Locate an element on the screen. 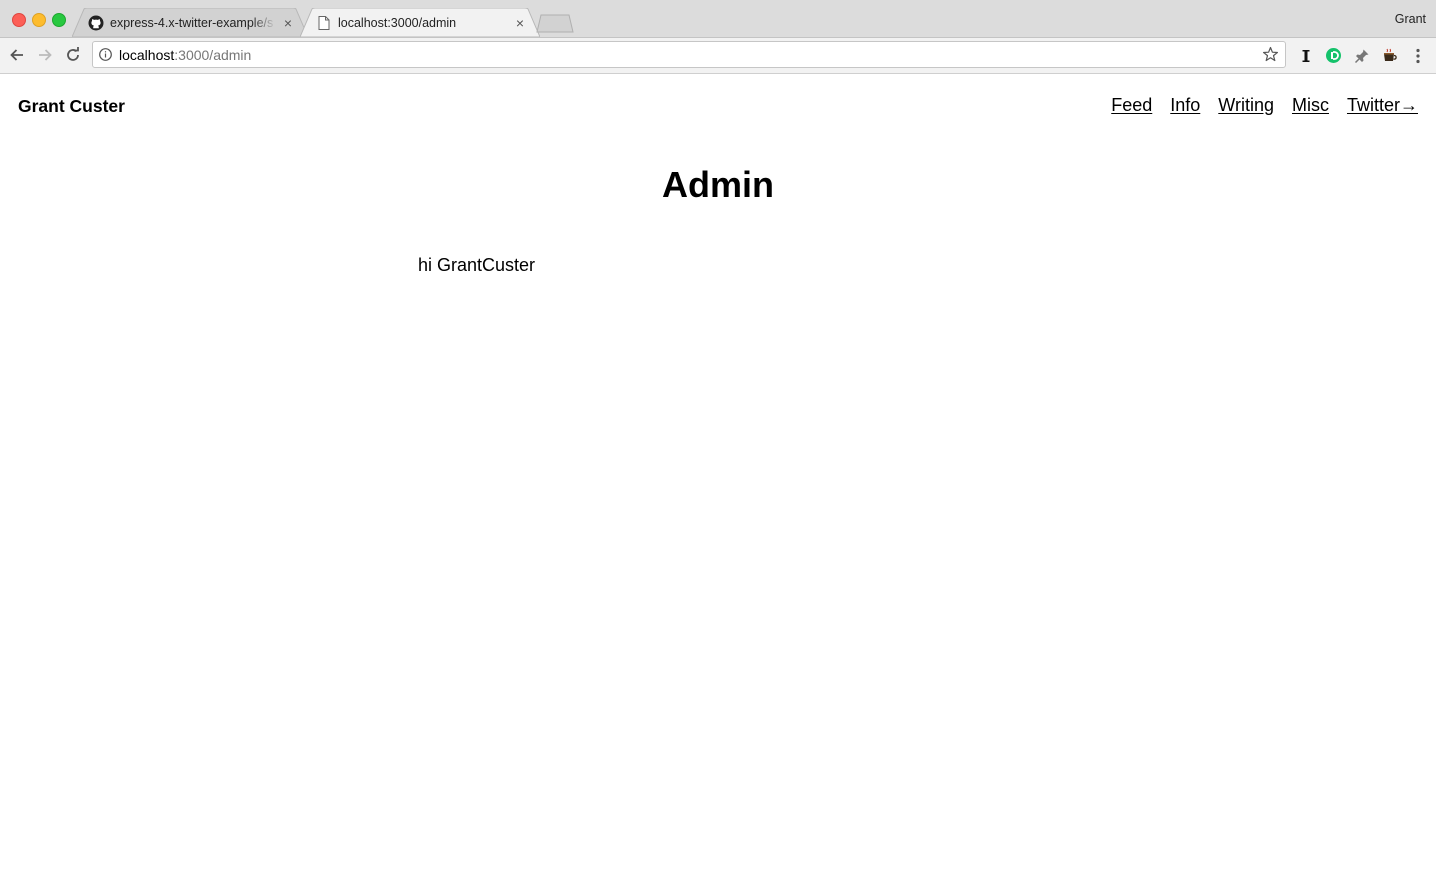  url-path: :3000/admin is located at coordinates (213, 55).